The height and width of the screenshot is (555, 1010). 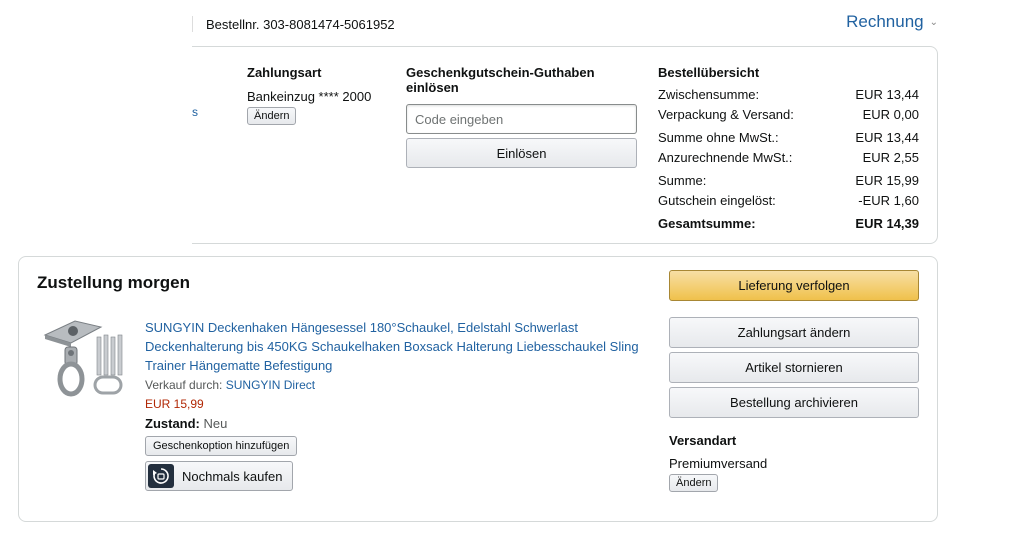 I want to click on overview-row: Gutschein eingelöst: -EUR 1,60, so click(x=788, y=201).